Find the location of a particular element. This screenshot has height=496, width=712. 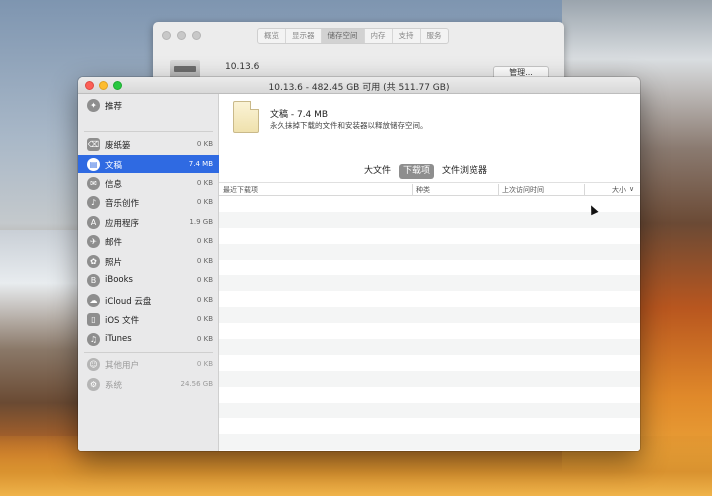

sidebar-item-label: iOS 文件 is located at coordinates (122, 321).